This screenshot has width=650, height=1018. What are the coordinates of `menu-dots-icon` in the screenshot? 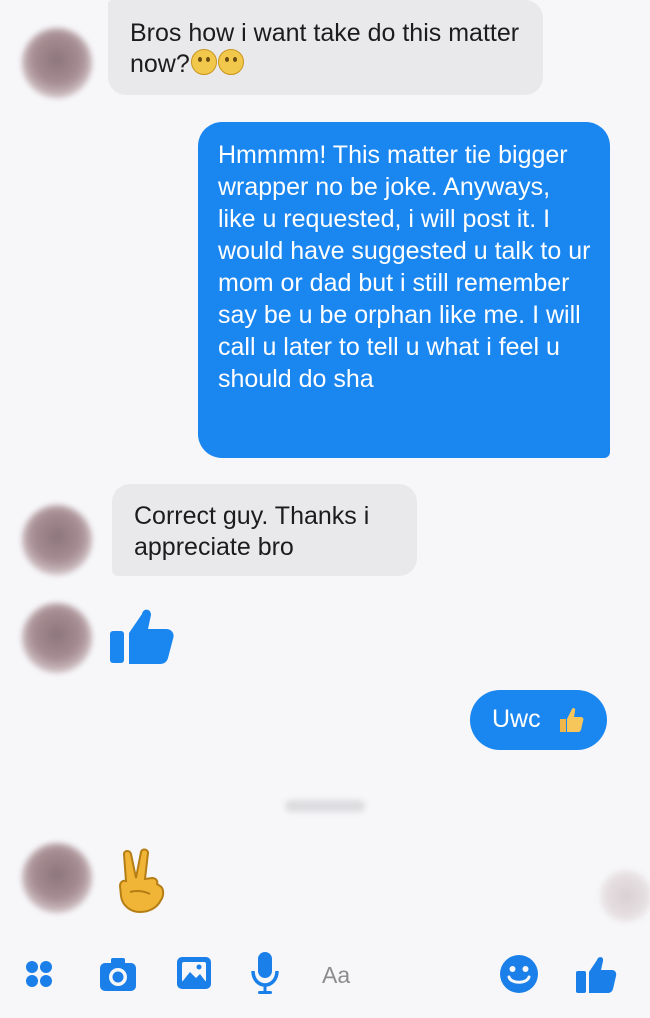 It's located at (39, 974).